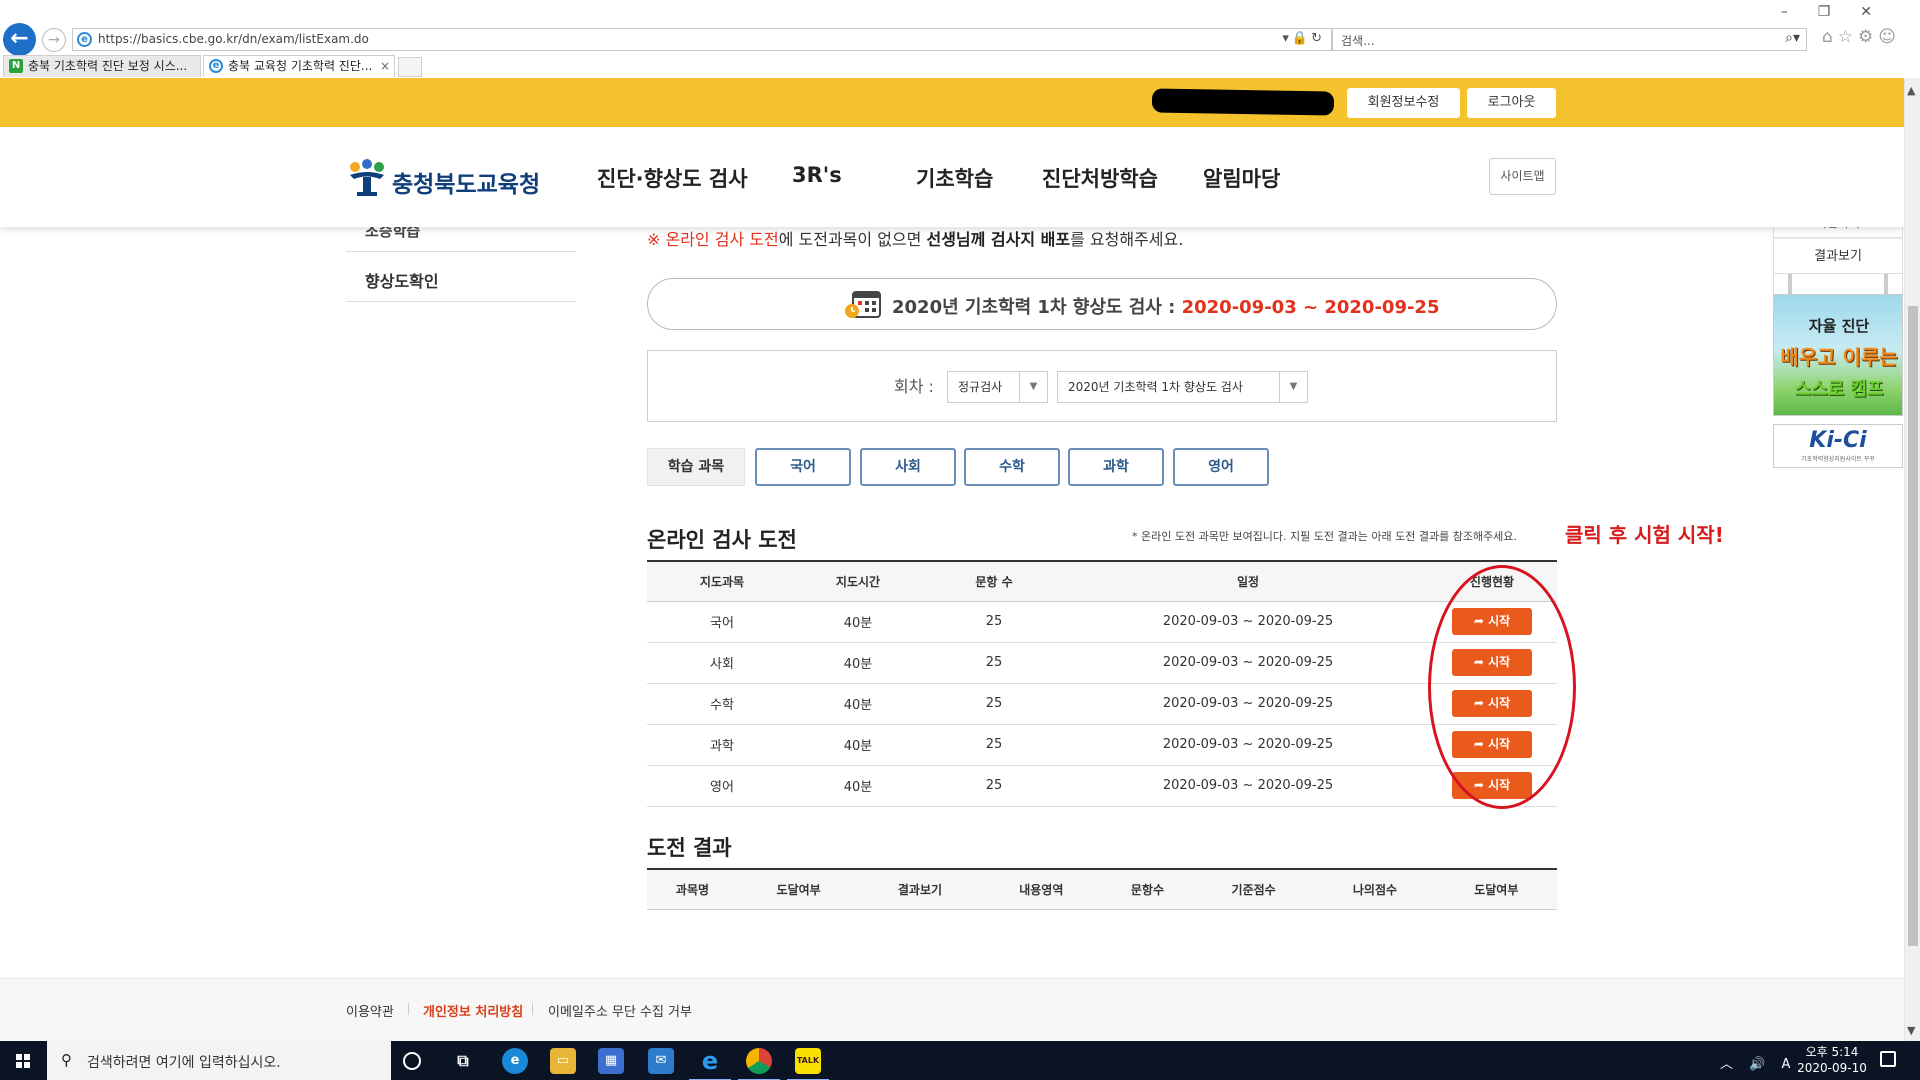 The width and height of the screenshot is (1920, 1080). Describe the element at coordinates (219, 1060) in the screenshot. I see `taskbar-search-box: ⚲ 검색하려면 여기에 입력하십시오.` at that location.